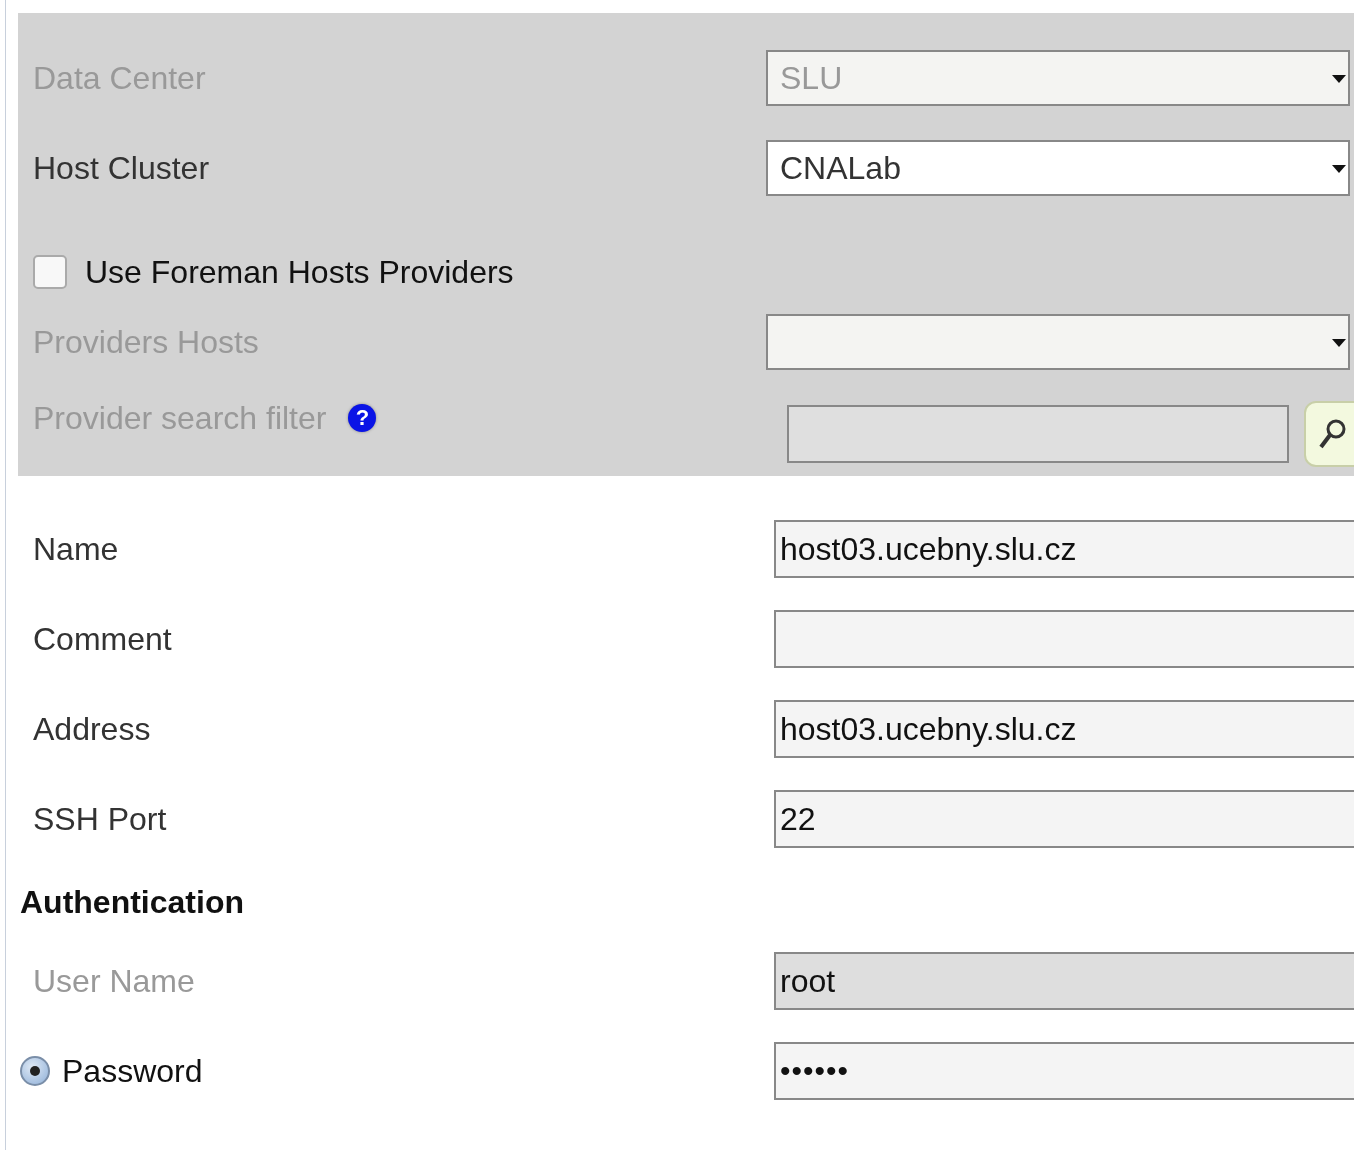  What do you see at coordinates (132, 902) in the screenshot?
I see `section-title: Authentication` at bounding box center [132, 902].